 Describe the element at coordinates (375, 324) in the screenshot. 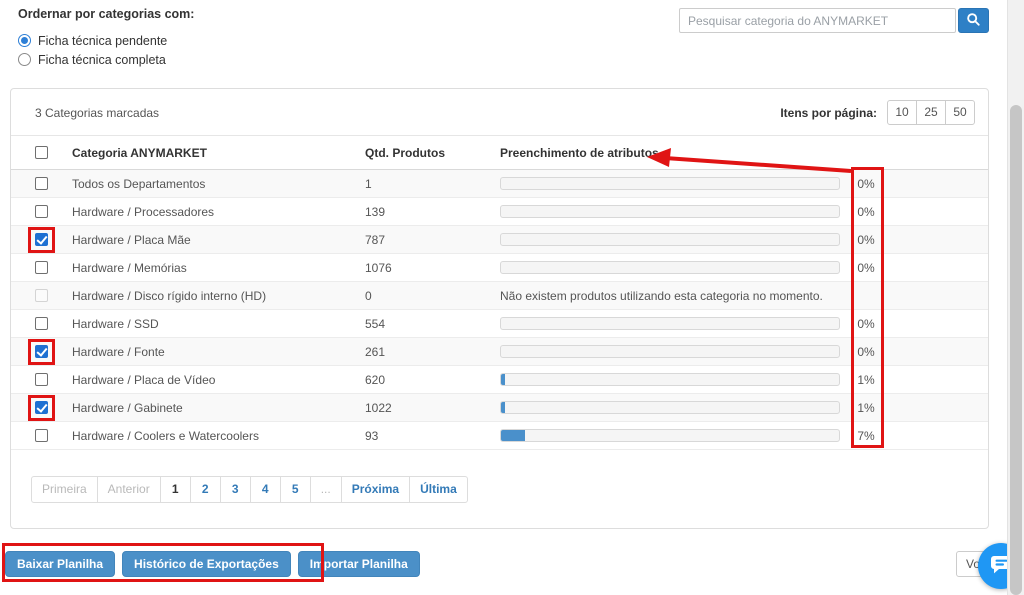

I see `qty-cell: 554` at that location.